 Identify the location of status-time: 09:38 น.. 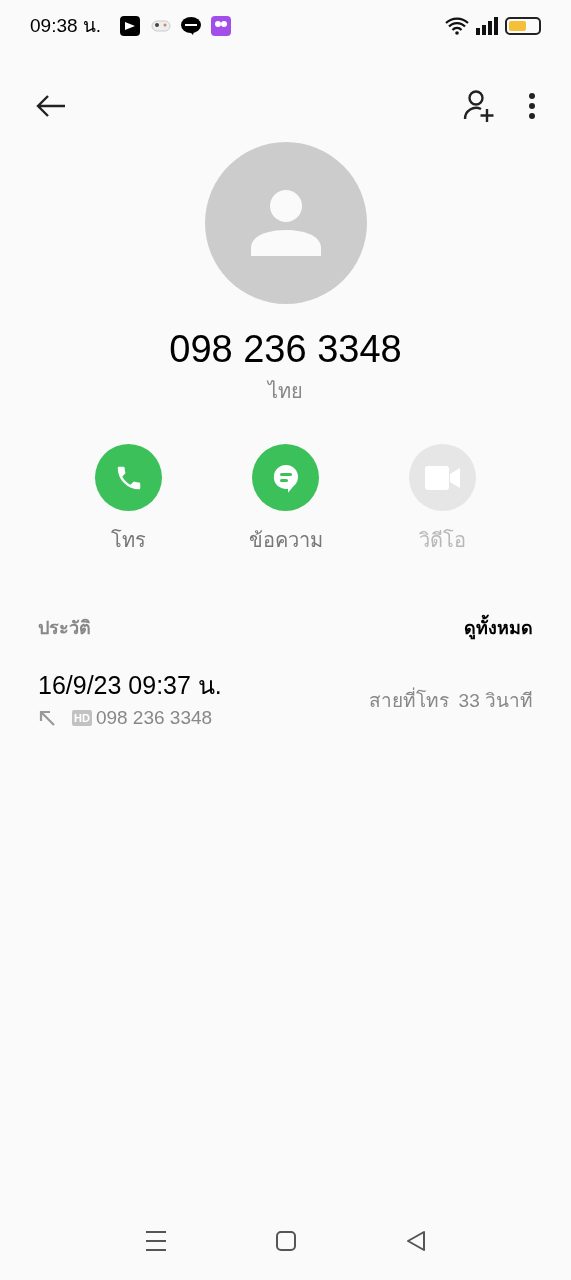
(66, 25).